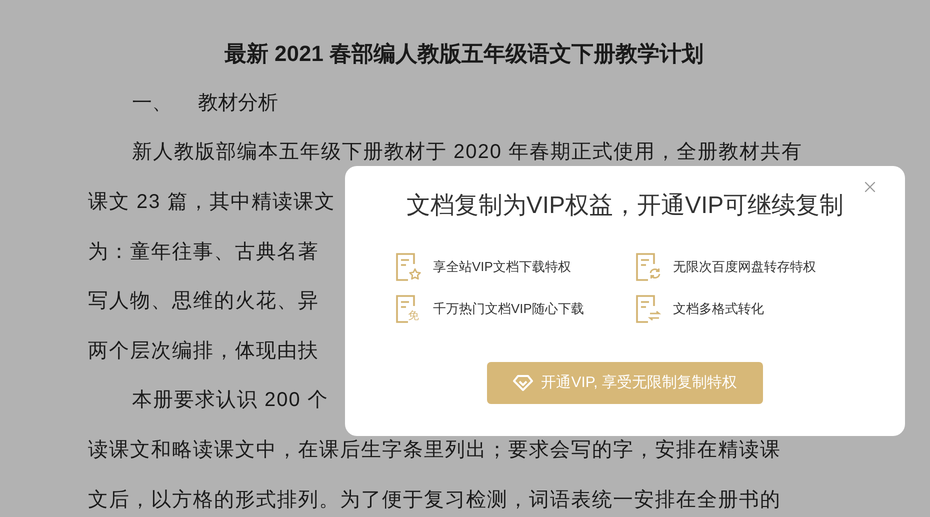  What do you see at coordinates (212, 202) in the screenshot?
I see `paragraph-text: 课文 23 篇，其中精读课文` at bounding box center [212, 202].